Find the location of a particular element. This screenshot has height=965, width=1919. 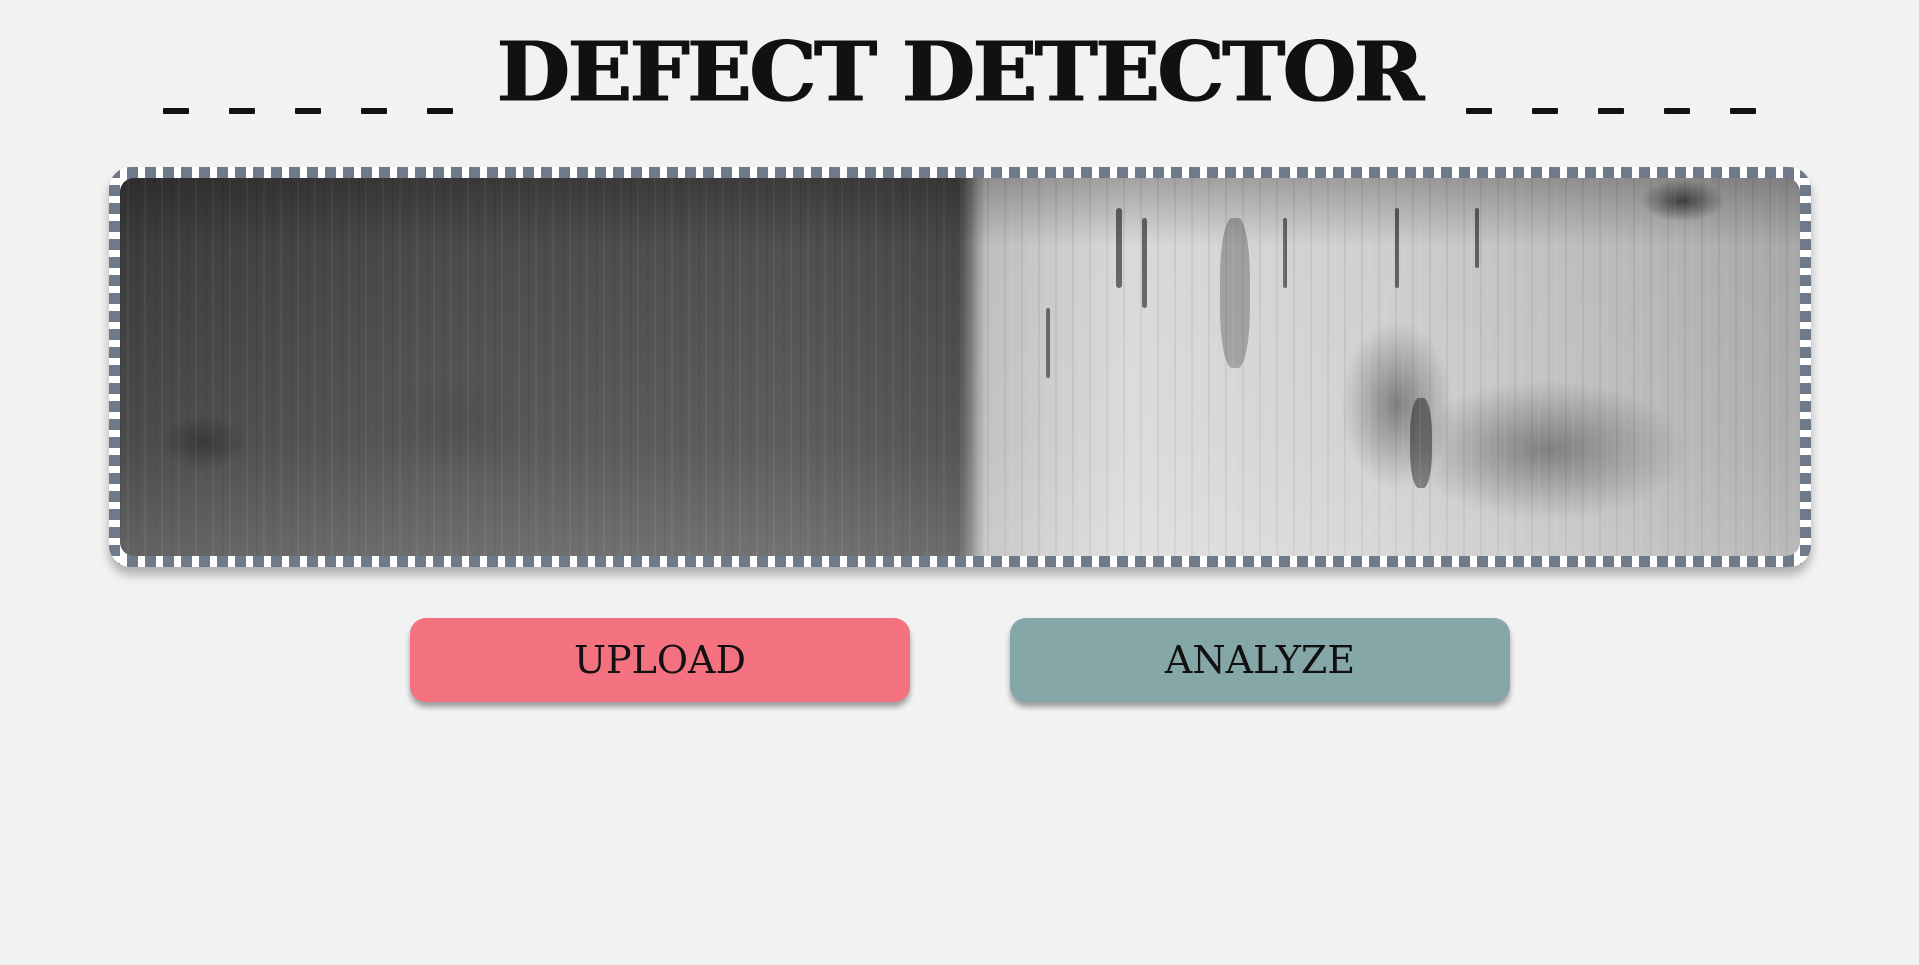

page-header: DEFECT DETECTOR is located at coordinates (959, 72).